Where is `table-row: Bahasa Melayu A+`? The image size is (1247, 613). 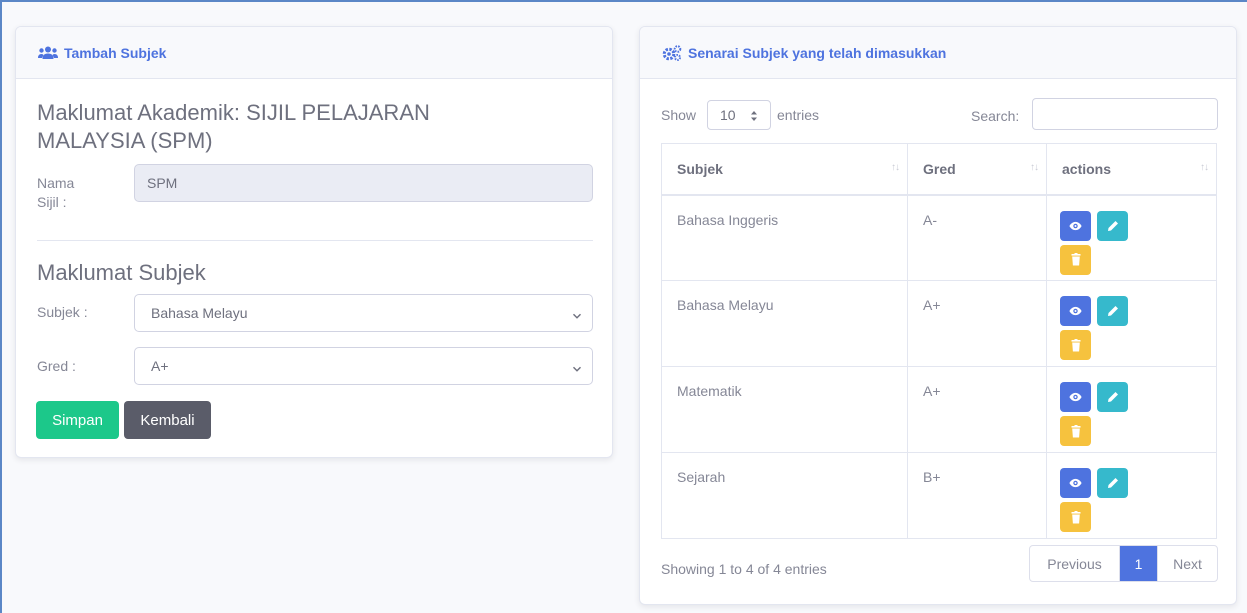 table-row: Bahasa Melayu A+ is located at coordinates (939, 323).